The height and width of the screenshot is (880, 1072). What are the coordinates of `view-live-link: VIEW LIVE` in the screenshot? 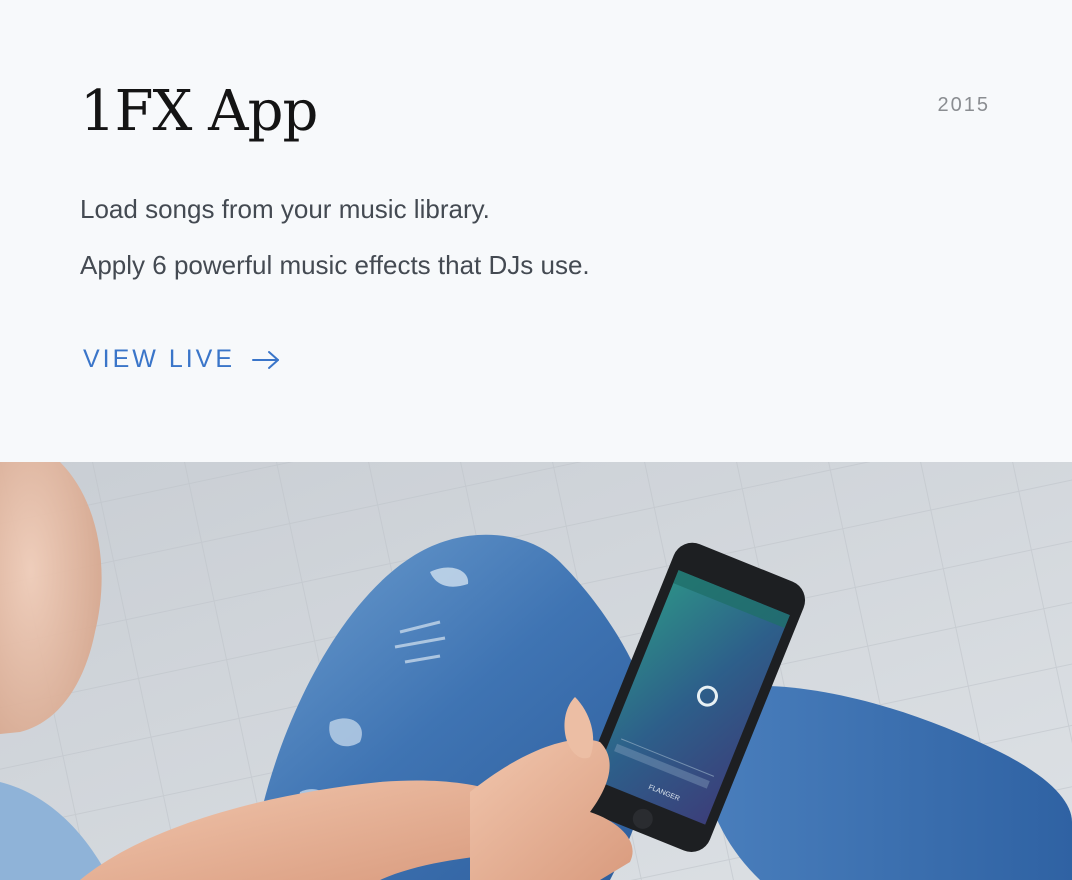 It's located at (182, 359).